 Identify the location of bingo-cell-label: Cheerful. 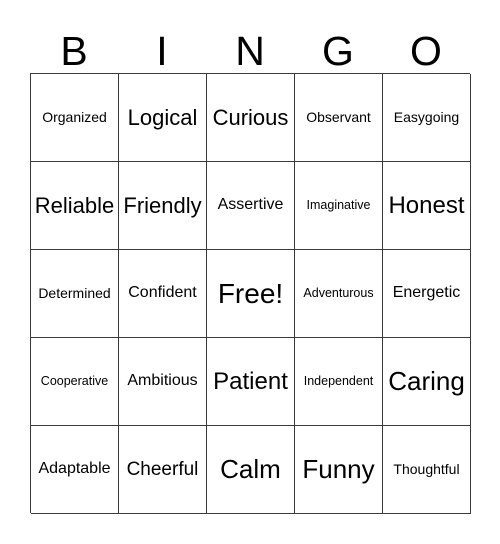
(162, 469).